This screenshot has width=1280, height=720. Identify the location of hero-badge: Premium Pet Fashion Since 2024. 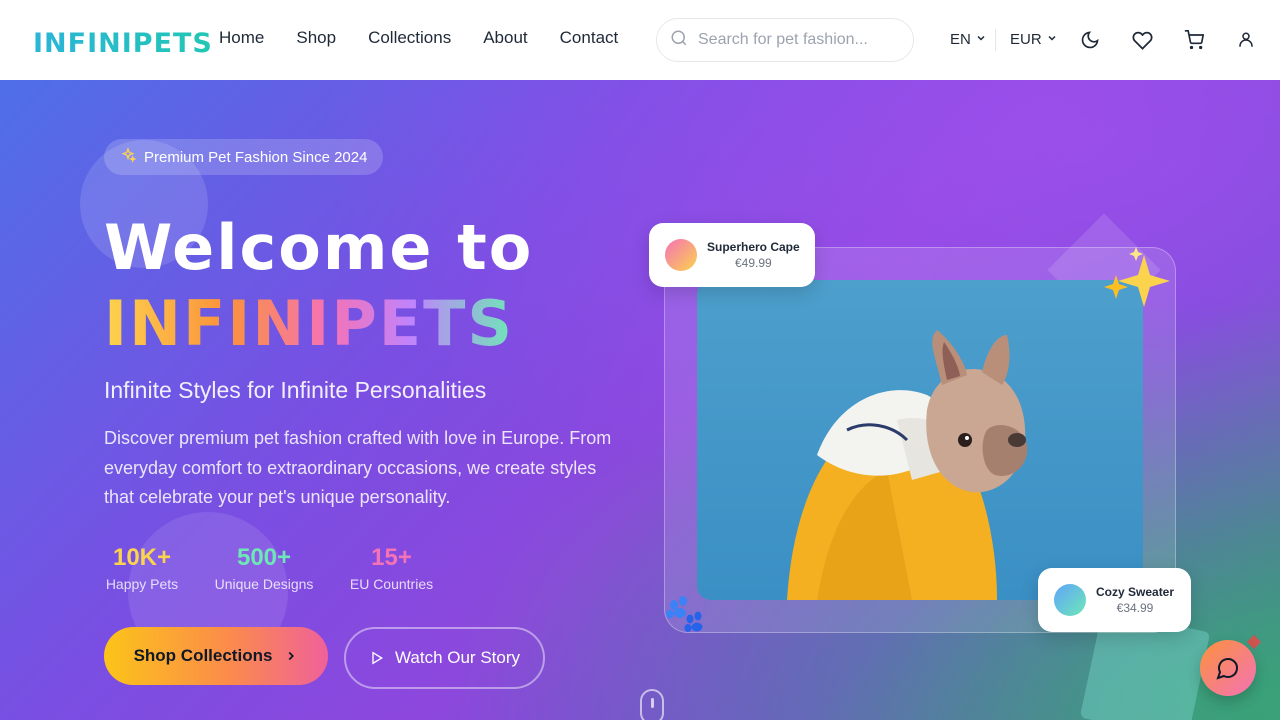
(244, 157).